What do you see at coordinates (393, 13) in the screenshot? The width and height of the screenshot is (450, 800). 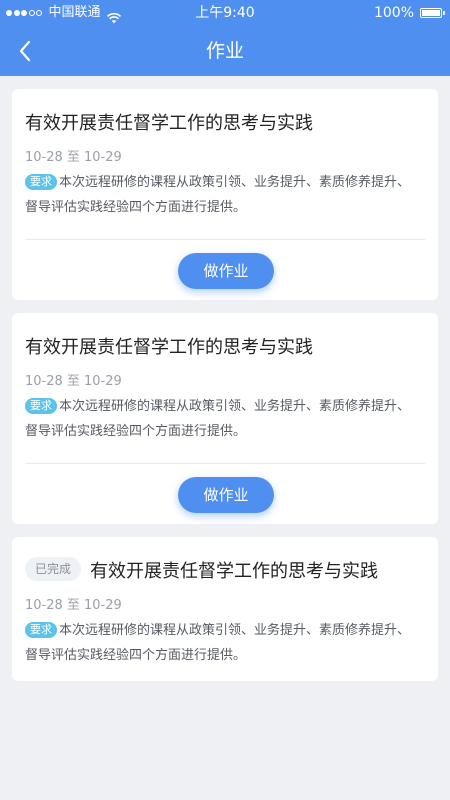 I see `battery-percent: 100%` at bounding box center [393, 13].